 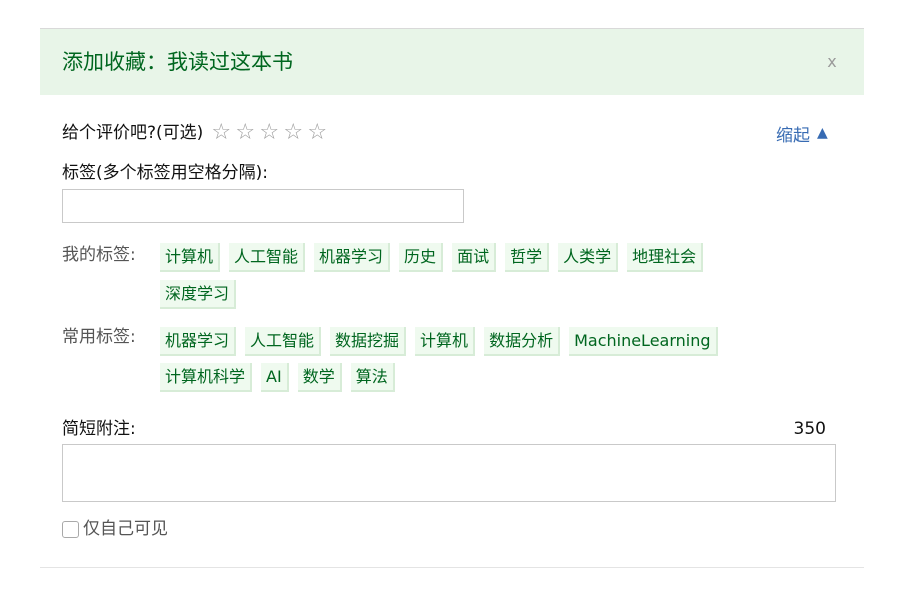 What do you see at coordinates (283, 341) in the screenshot?
I see `common-tag-item: 人工智能` at bounding box center [283, 341].